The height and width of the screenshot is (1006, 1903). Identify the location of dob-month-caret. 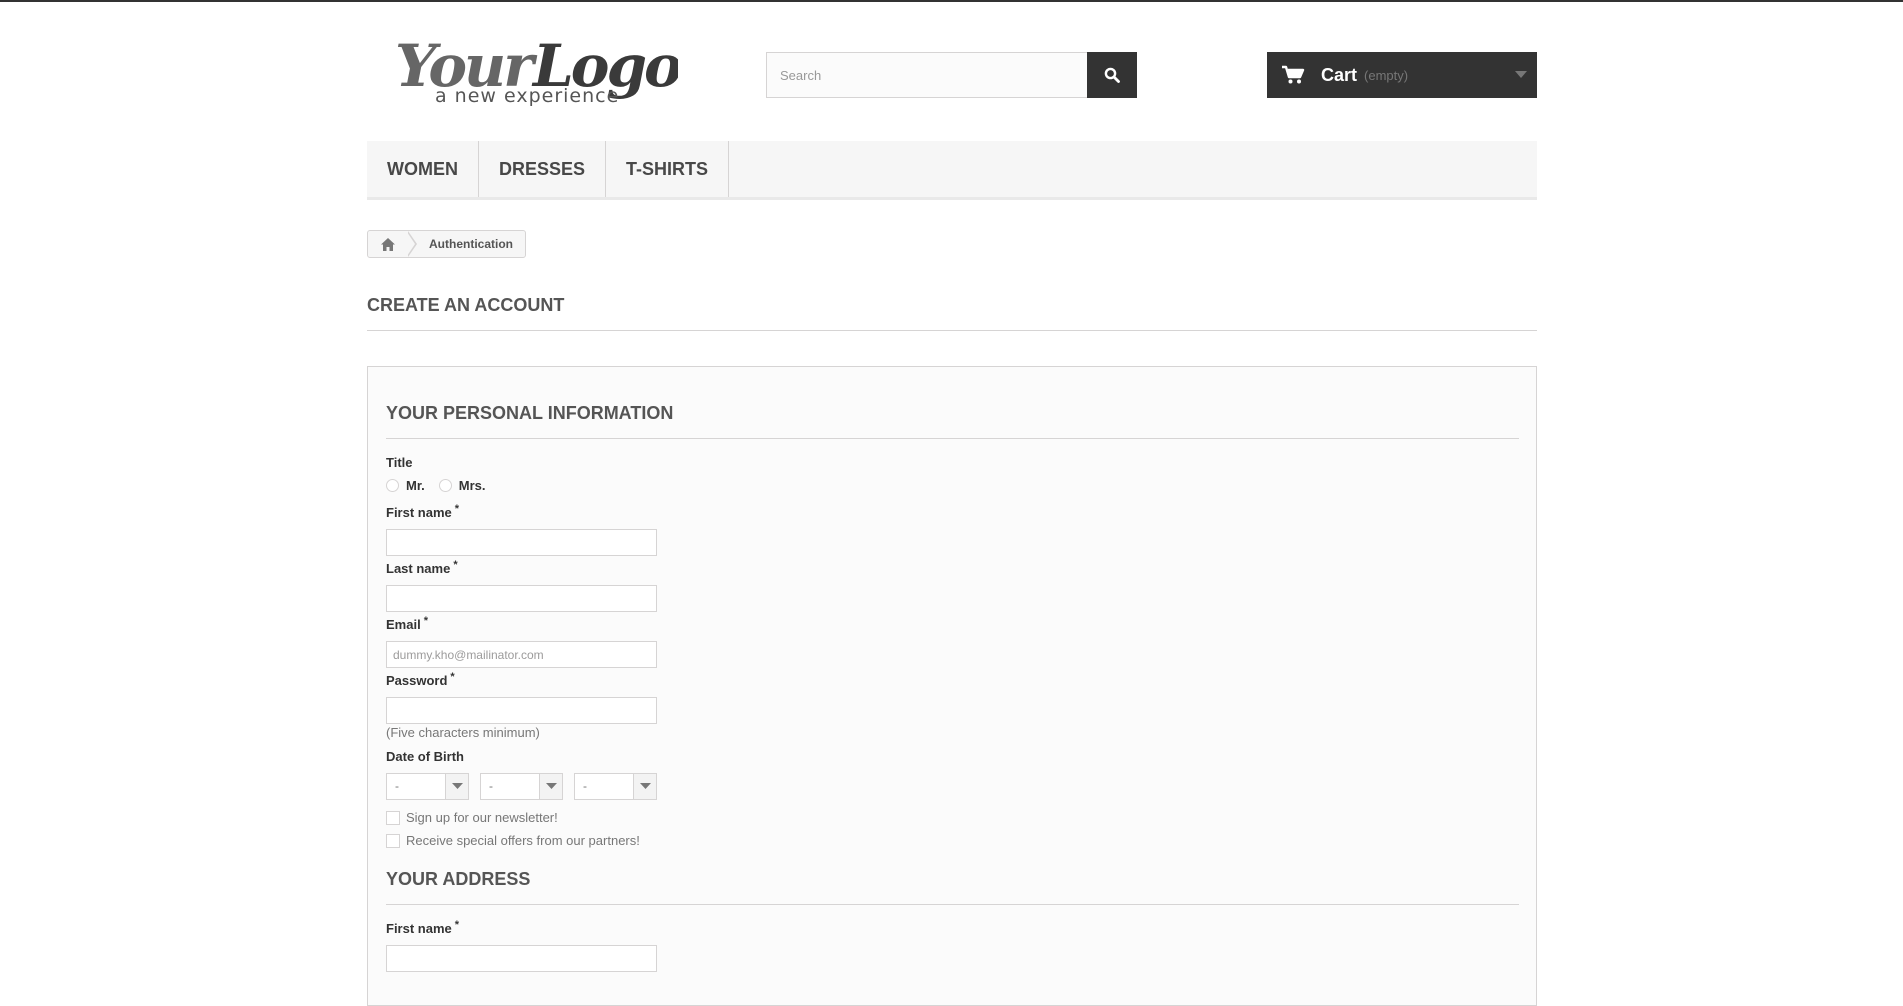
(550, 786).